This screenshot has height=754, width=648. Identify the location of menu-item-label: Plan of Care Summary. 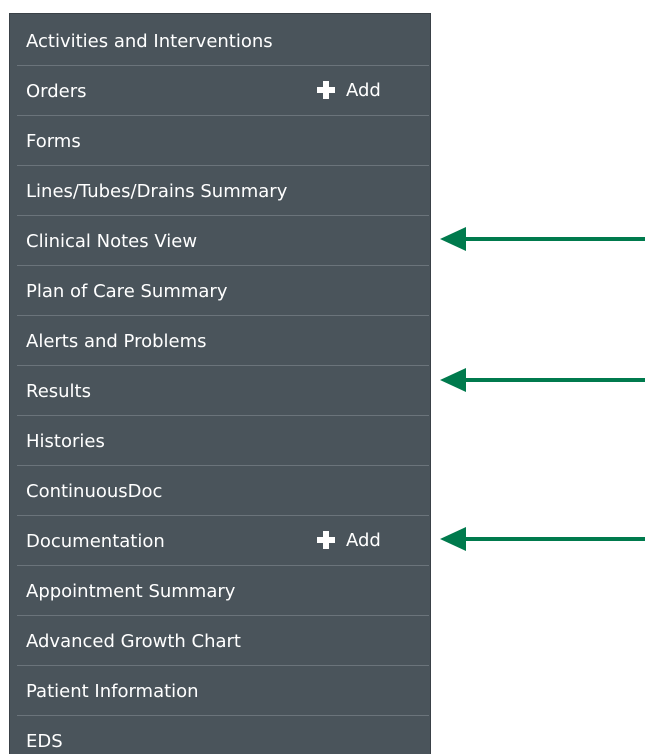
(127, 291).